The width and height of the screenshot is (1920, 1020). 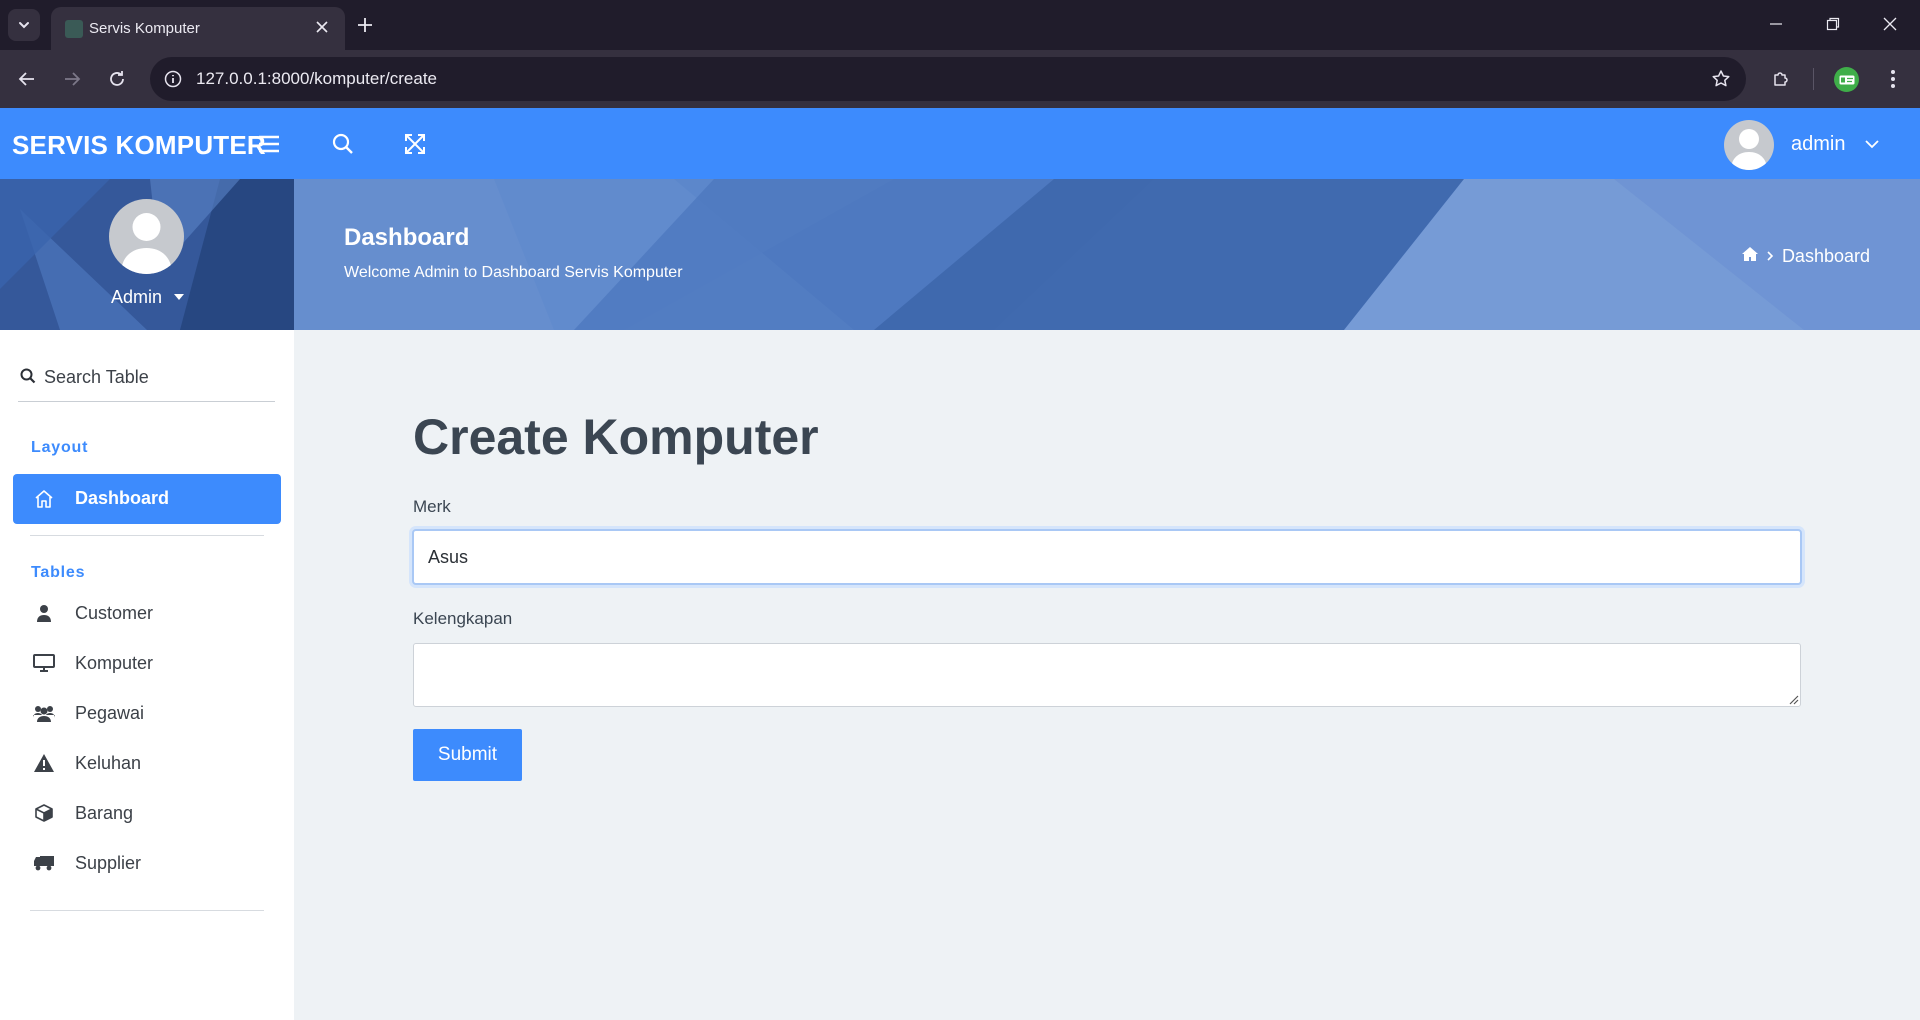 What do you see at coordinates (44, 863) in the screenshot?
I see `truck-icon` at bounding box center [44, 863].